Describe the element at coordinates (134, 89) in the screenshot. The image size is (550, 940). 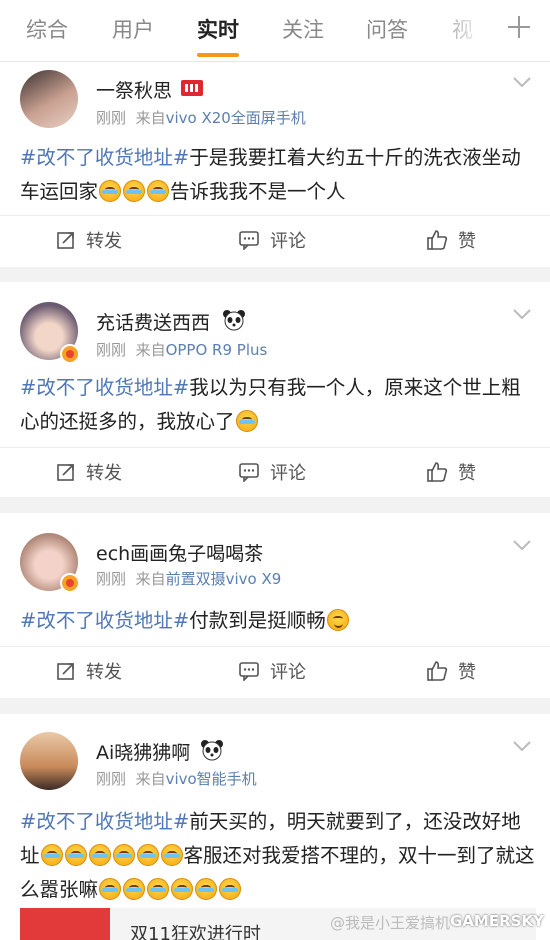
I see `post-username: 一祭秋思` at that location.